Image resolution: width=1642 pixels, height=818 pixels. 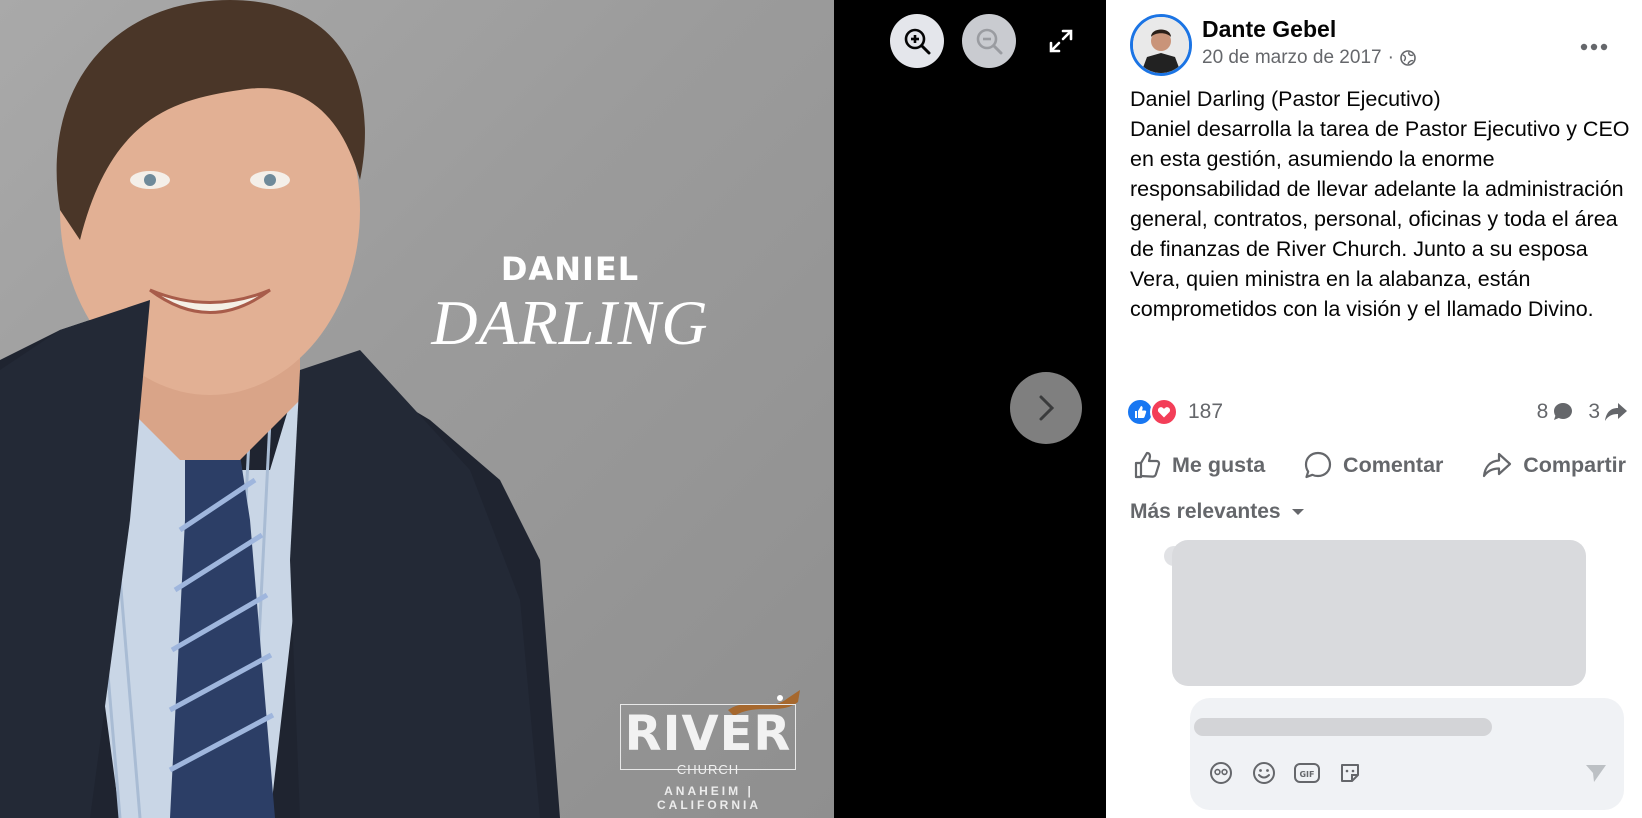 I want to click on next-photo-button, so click(x=1046, y=408).